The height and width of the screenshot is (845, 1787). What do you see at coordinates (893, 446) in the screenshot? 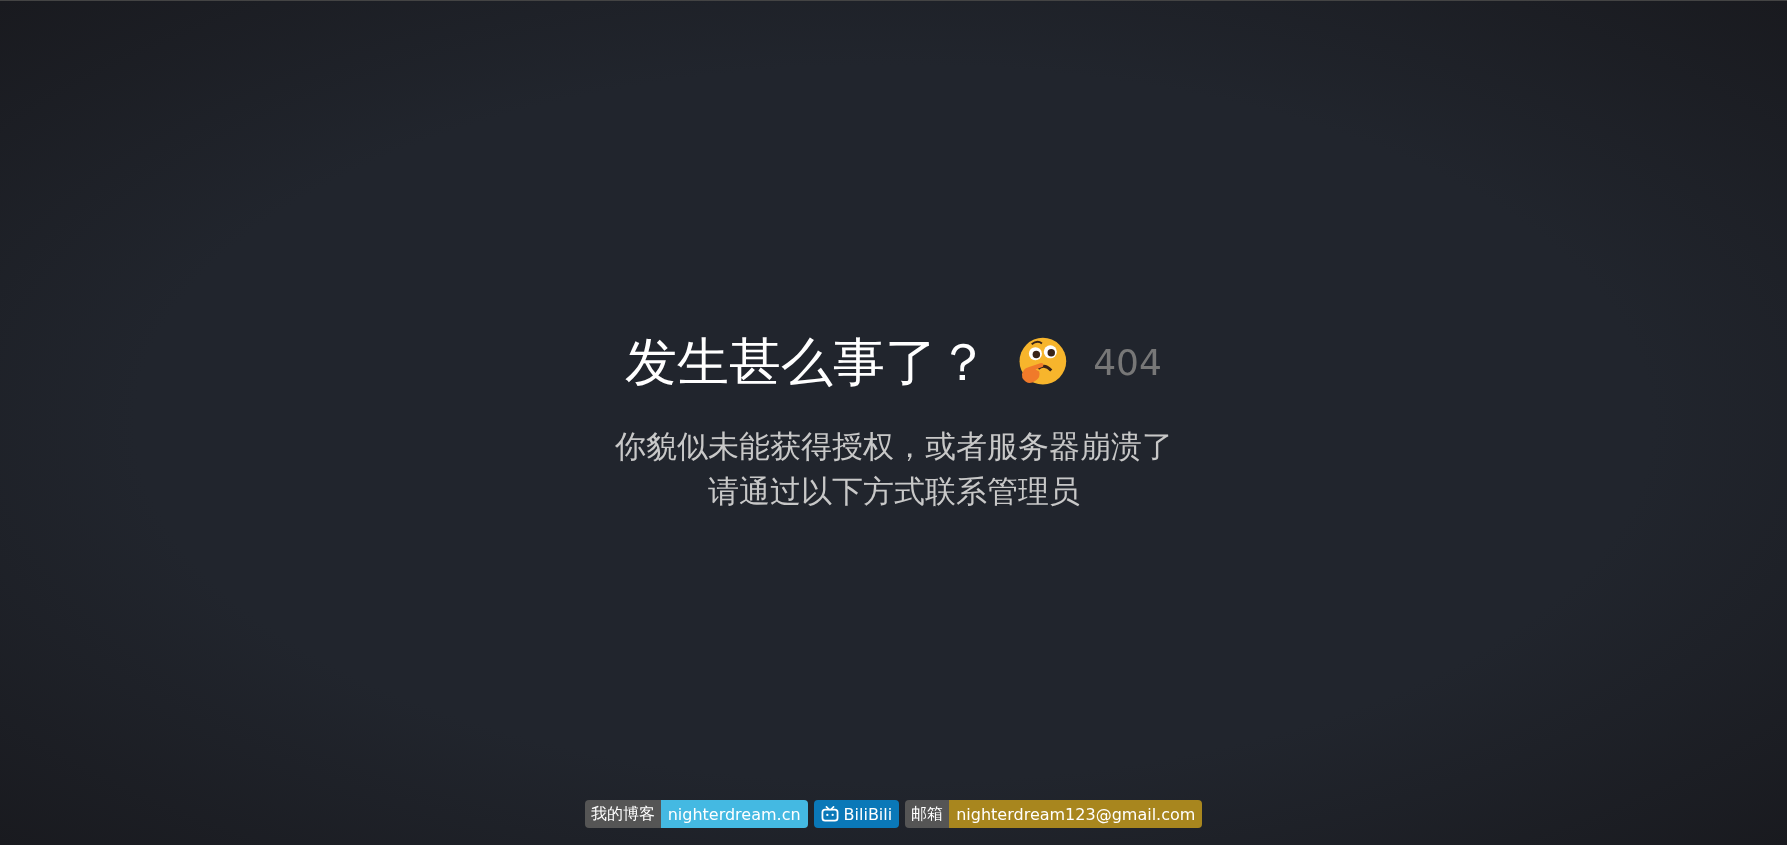
I see `message-line: 你貌似未能获得授权，或者服务器崩溃了` at bounding box center [893, 446].